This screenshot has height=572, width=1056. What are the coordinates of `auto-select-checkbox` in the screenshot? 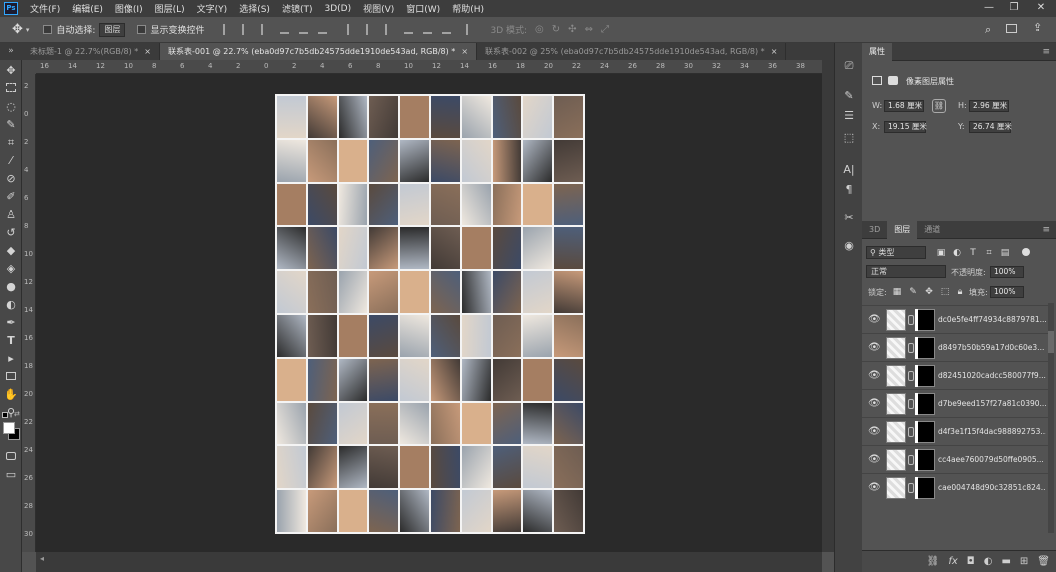 It's located at (48, 29).